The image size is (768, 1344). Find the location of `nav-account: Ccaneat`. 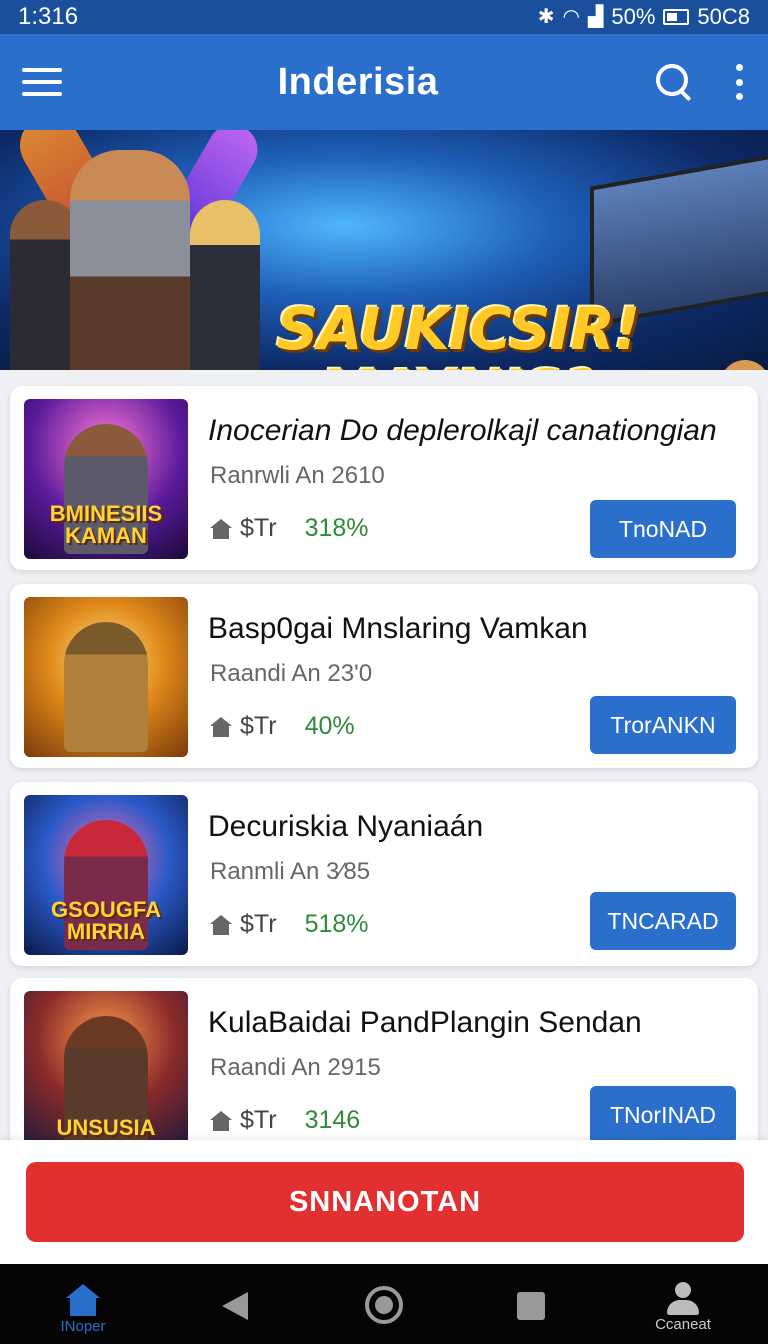

nav-account: Ccaneat is located at coordinates (683, 1307).